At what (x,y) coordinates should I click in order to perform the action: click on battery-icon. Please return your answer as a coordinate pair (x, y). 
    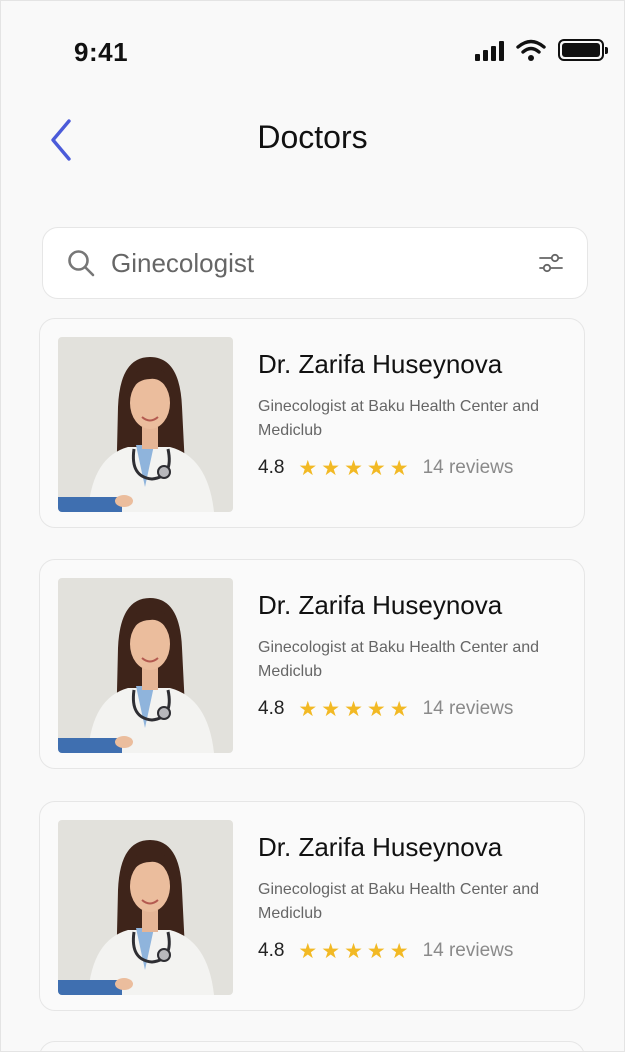
    Looking at the image, I should click on (583, 50).